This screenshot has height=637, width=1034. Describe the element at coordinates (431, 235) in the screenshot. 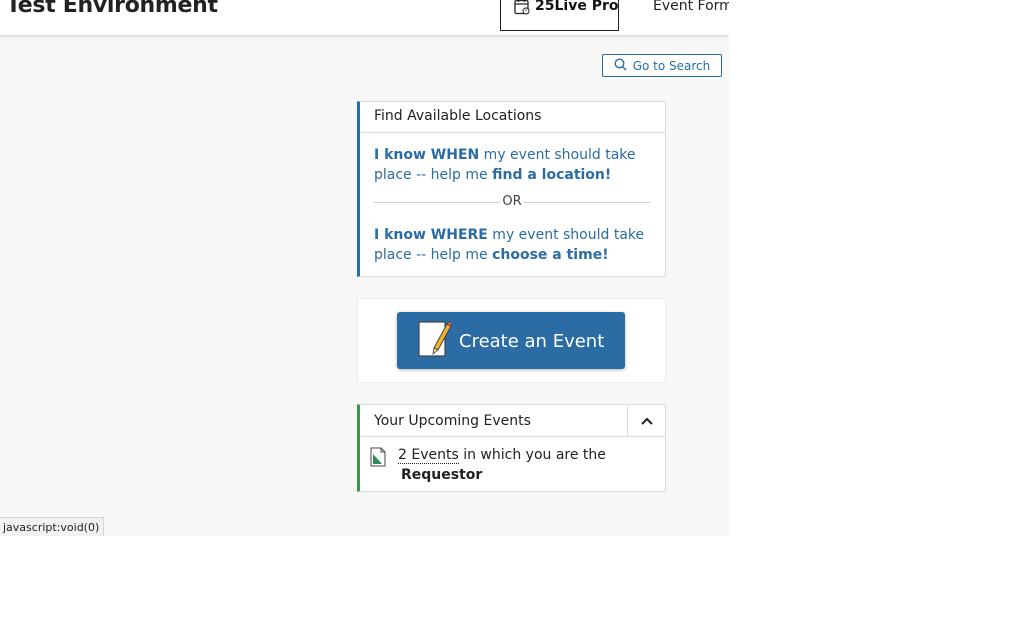

I see `where-bold: I know WHERE` at that location.